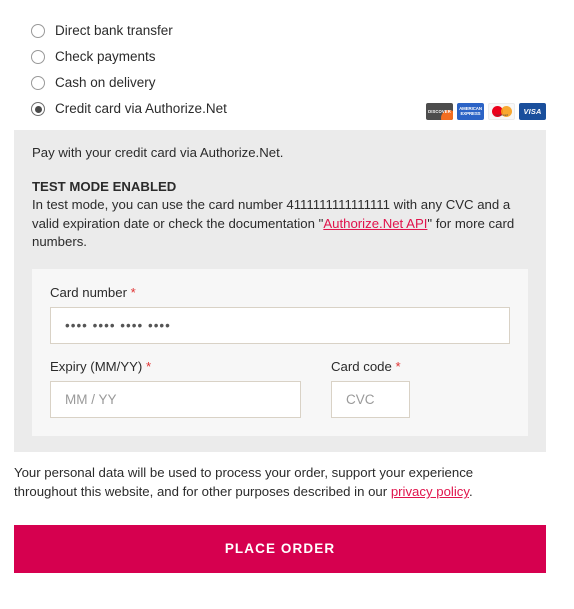 The width and height of the screenshot is (574, 609). Describe the element at coordinates (287, 57) in the screenshot. I see `payment-method-check-payments: Check payments` at that location.